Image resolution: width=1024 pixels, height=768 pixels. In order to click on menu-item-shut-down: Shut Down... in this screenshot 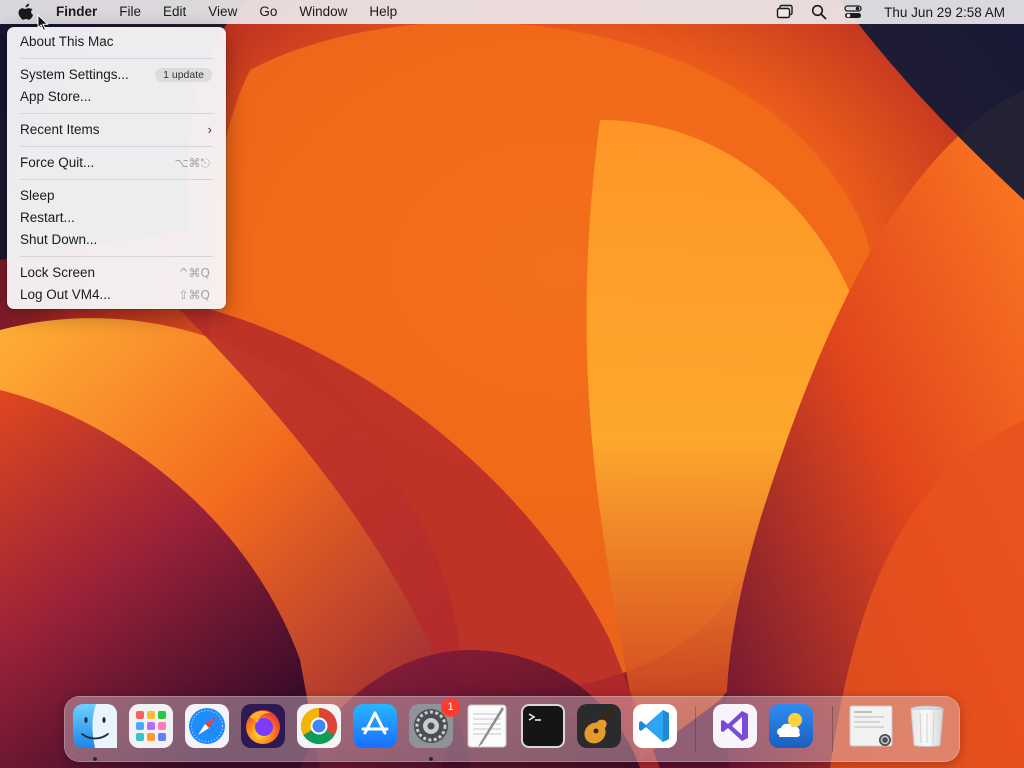, I will do `click(116, 240)`.